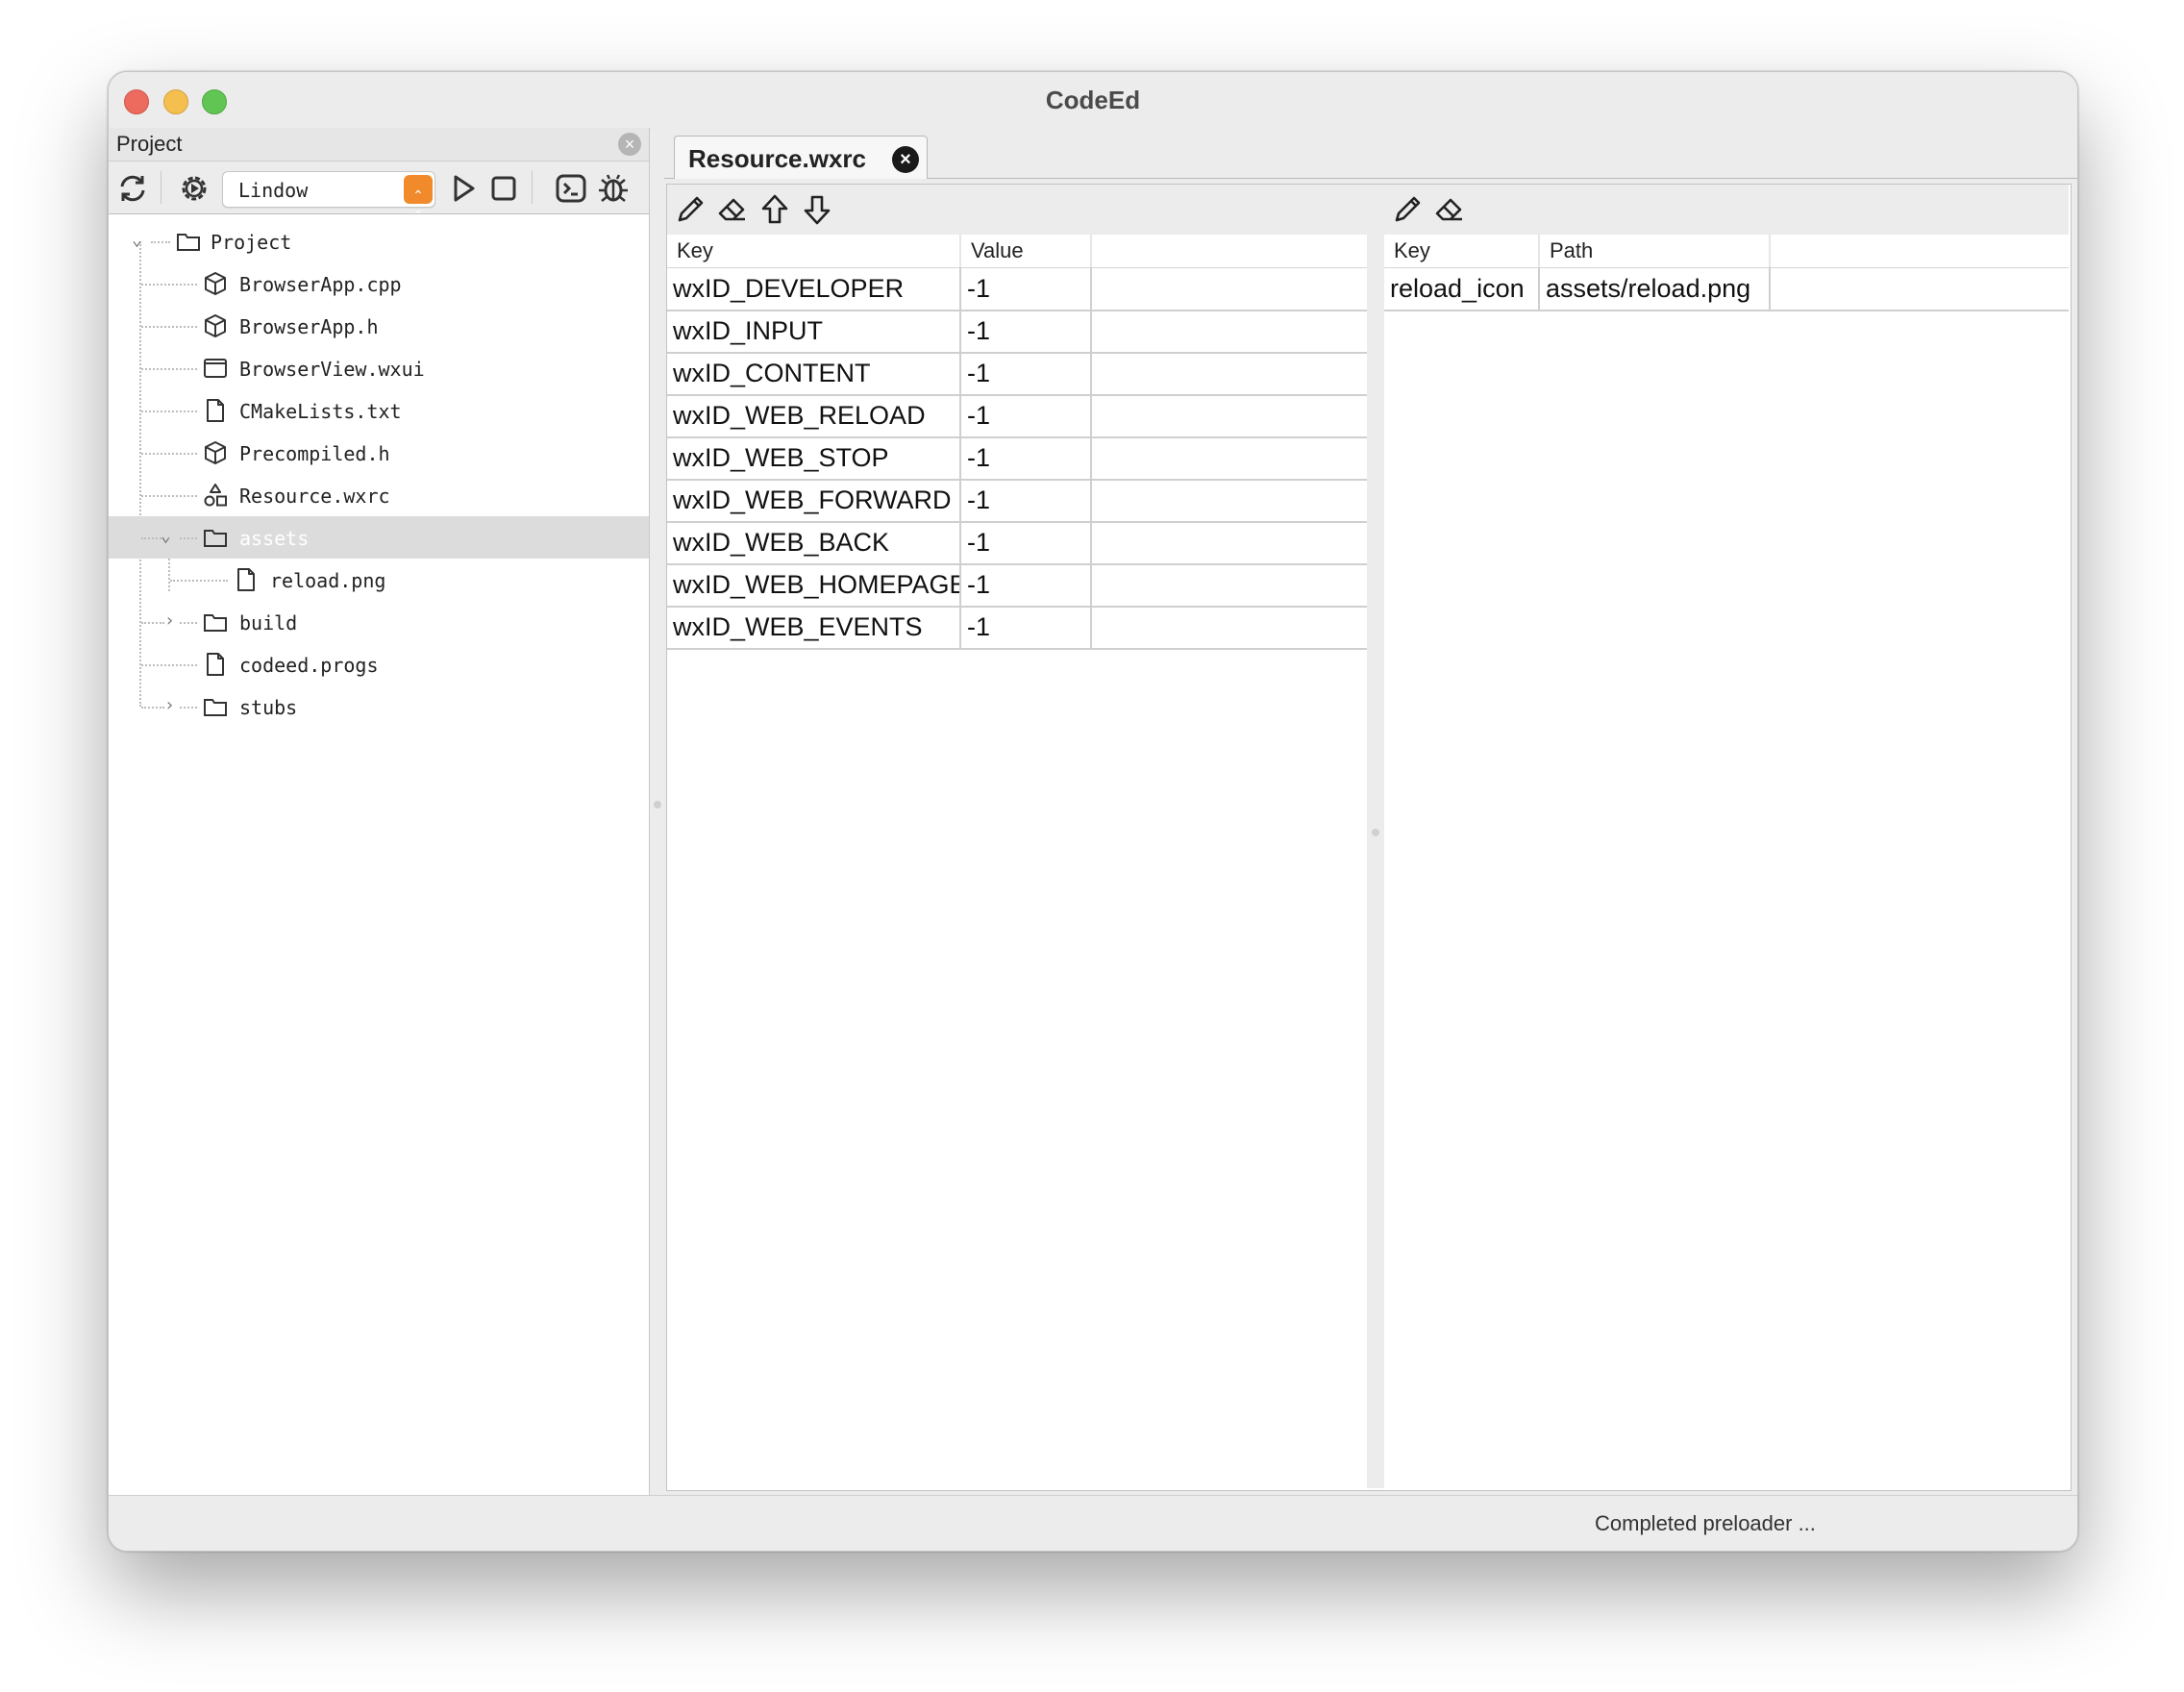 The width and height of the screenshot is (2184, 1692). Describe the element at coordinates (315, 453) in the screenshot. I see `tree-item-label: Precompiled.h` at that location.